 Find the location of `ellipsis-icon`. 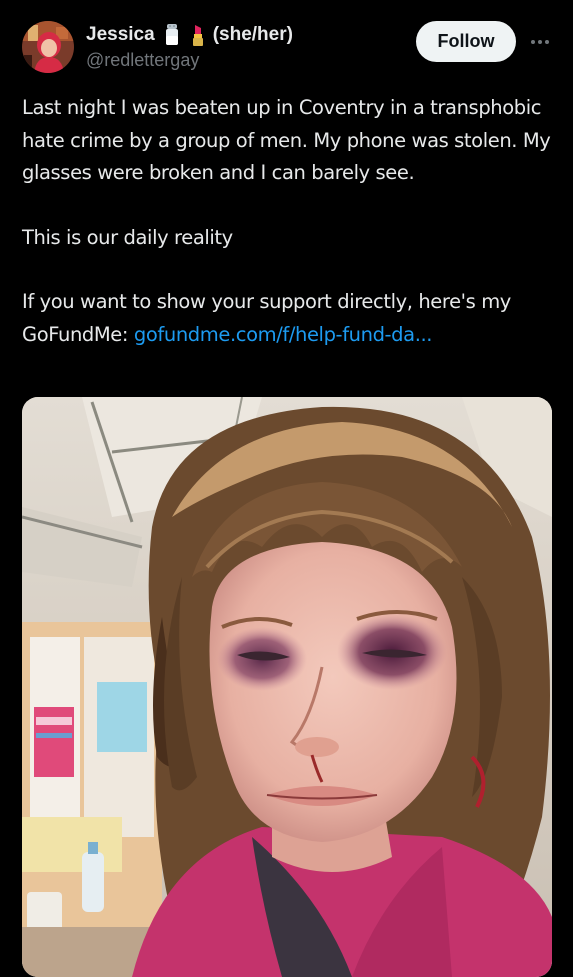

ellipsis-icon is located at coordinates (540, 41).